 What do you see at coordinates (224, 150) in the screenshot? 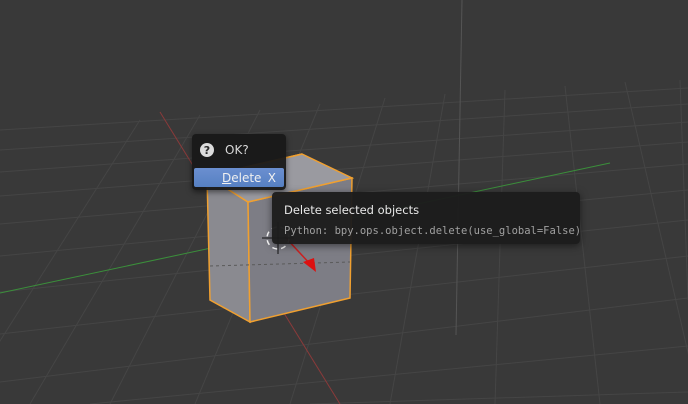
I see `confirm-menu-header: ? OK?` at bounding box center [224, 150].